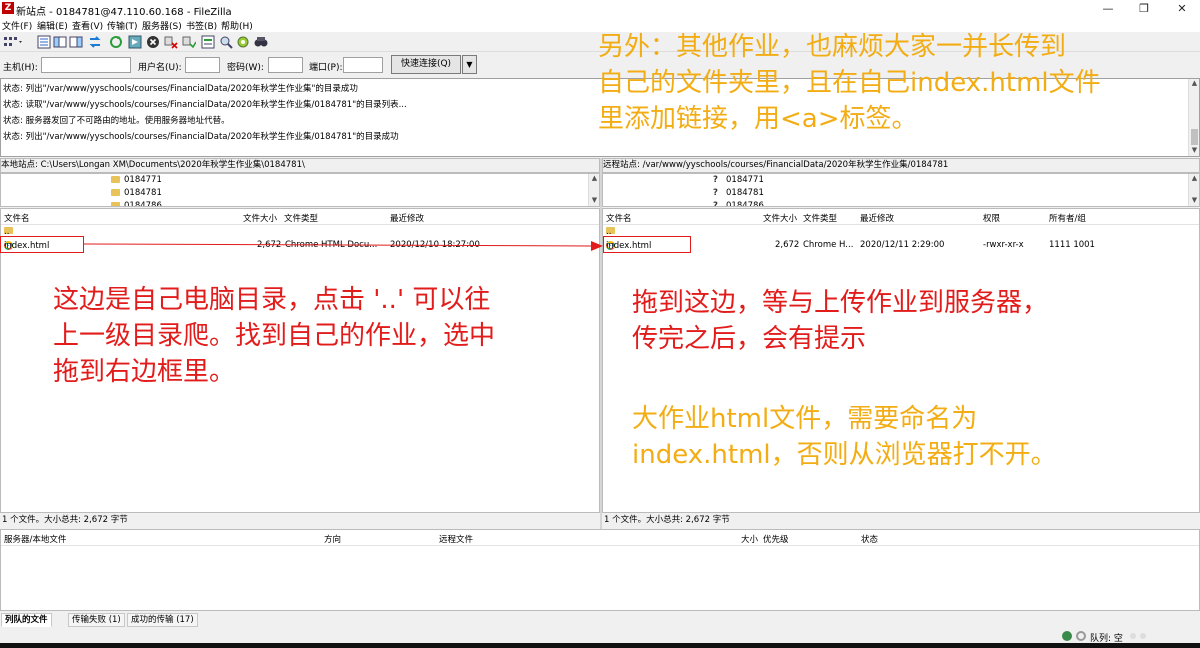 The width and height of the screenshot is (1200, 648). What do you see at coordinates (991, 218) in the screenshot?
I see `col-permissions: 权限` at bounding box center [991, 218].